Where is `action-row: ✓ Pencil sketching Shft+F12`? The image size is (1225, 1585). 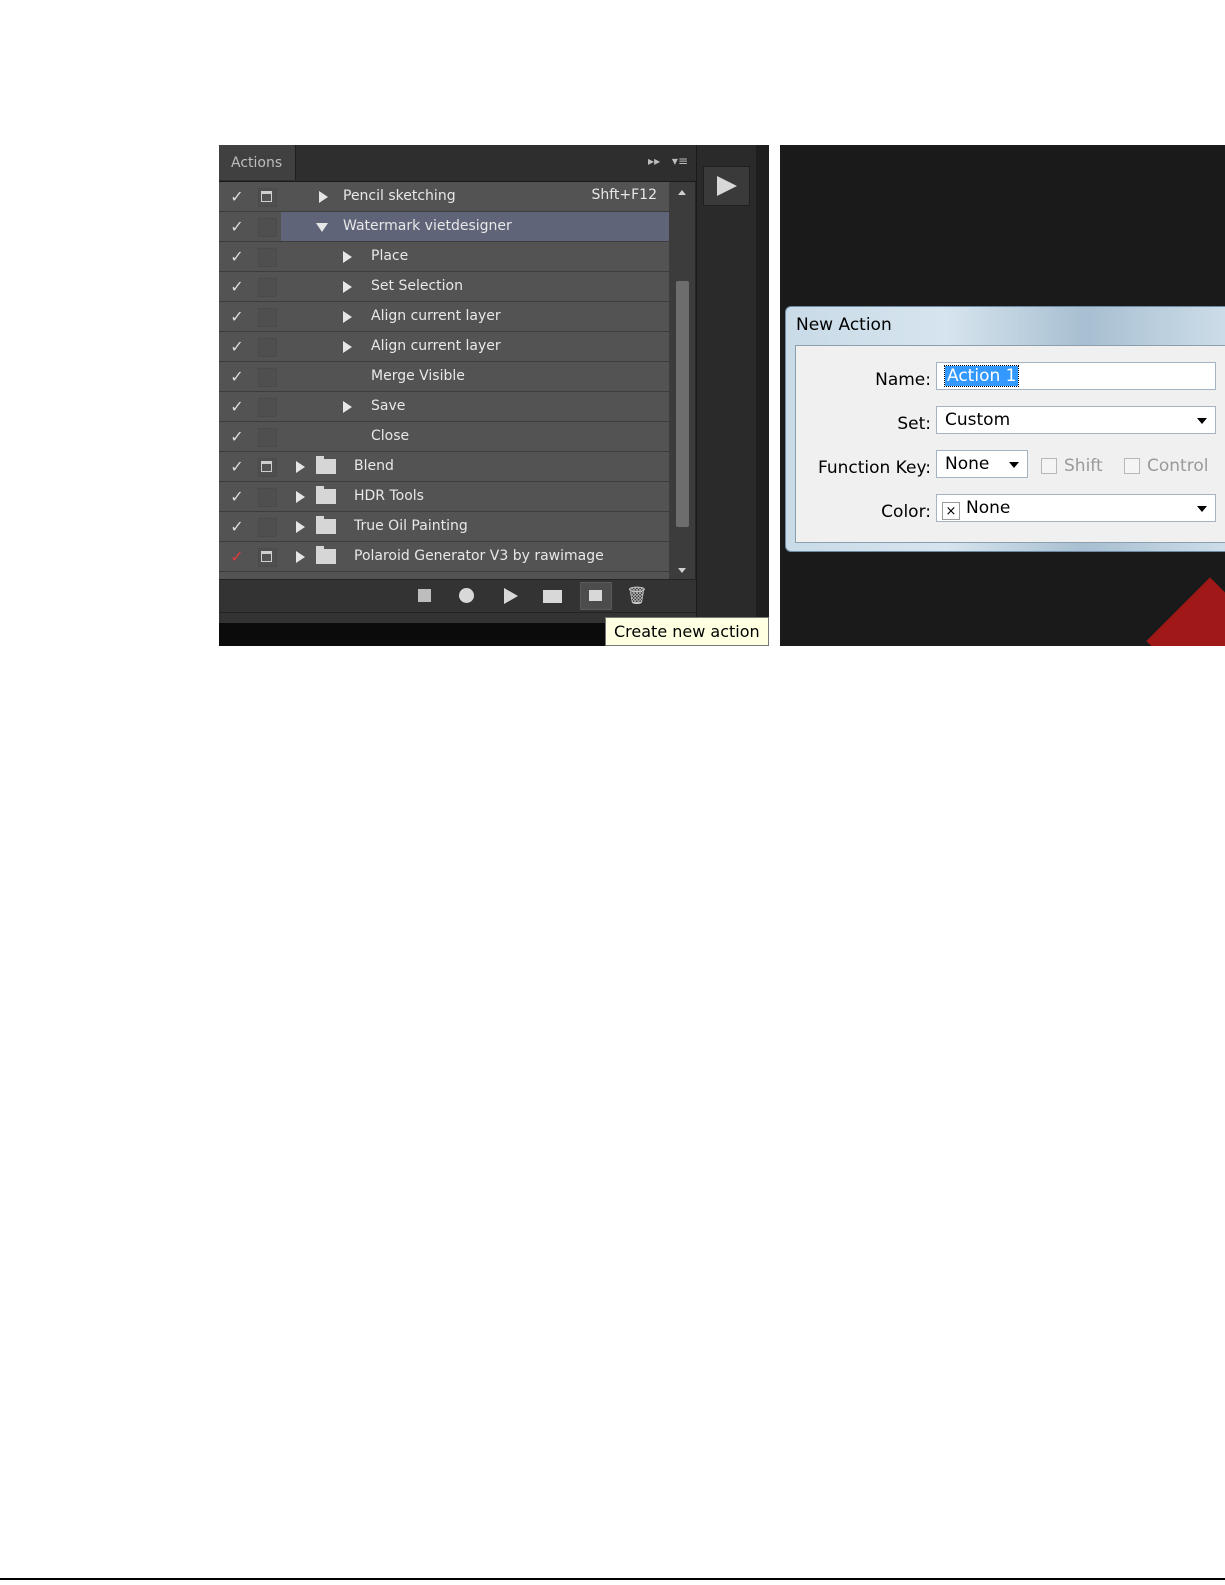 action-row: ✓ Pencil sketching Shft+F12 is located at coordinates (444, 197).